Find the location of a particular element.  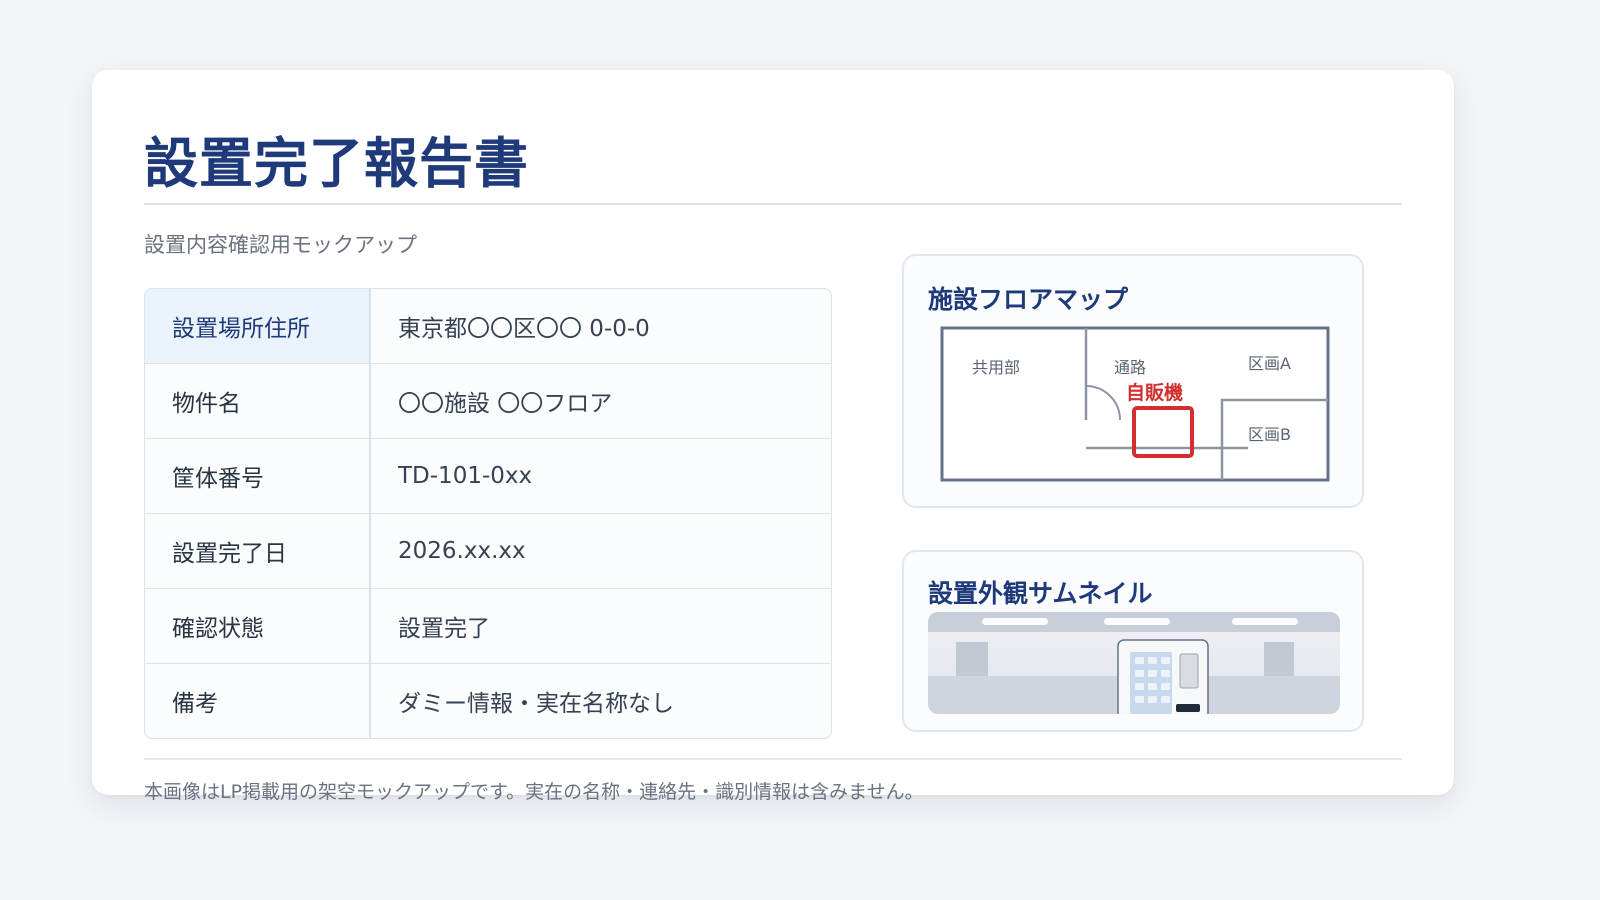

row-label: 確認状態 is located at coordinates (258, 626).